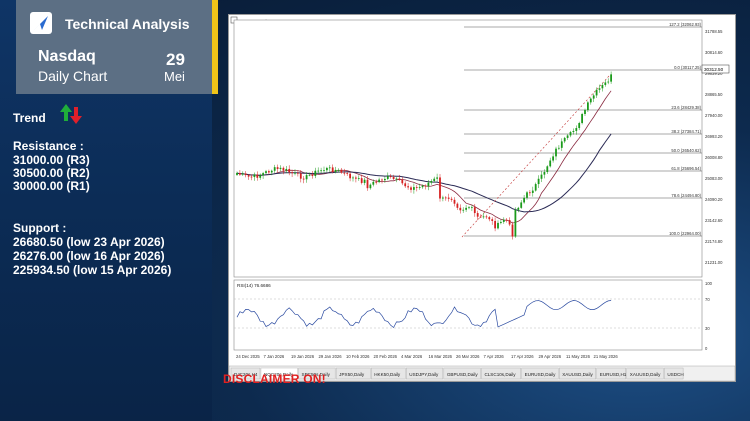 The width and height of the screenshot is (750, 421). I want to click on x-tick-label: 19 Jan 2026, so click(303, 356).